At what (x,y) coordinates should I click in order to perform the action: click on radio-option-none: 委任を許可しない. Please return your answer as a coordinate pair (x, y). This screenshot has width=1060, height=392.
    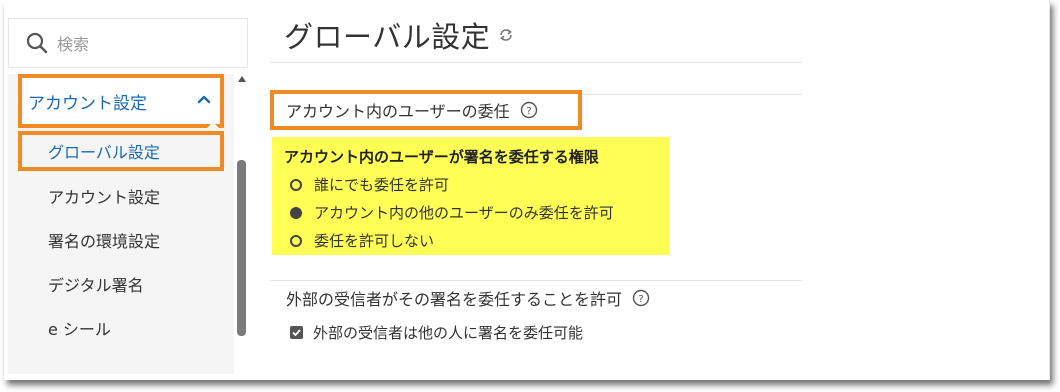
    Looking at the image, I should click on (362, 240).